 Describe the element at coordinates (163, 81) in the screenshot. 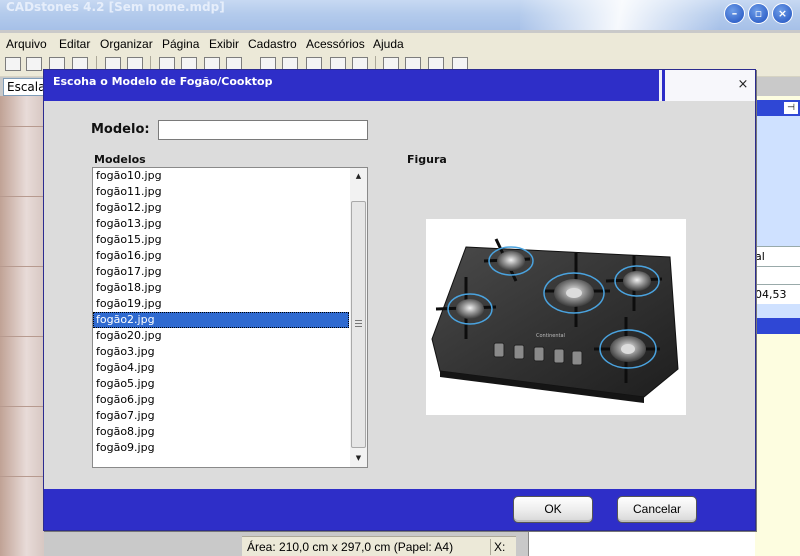

I see `dialog-title: Escoha o Modelo de Fogão/Cooktop` at that location.